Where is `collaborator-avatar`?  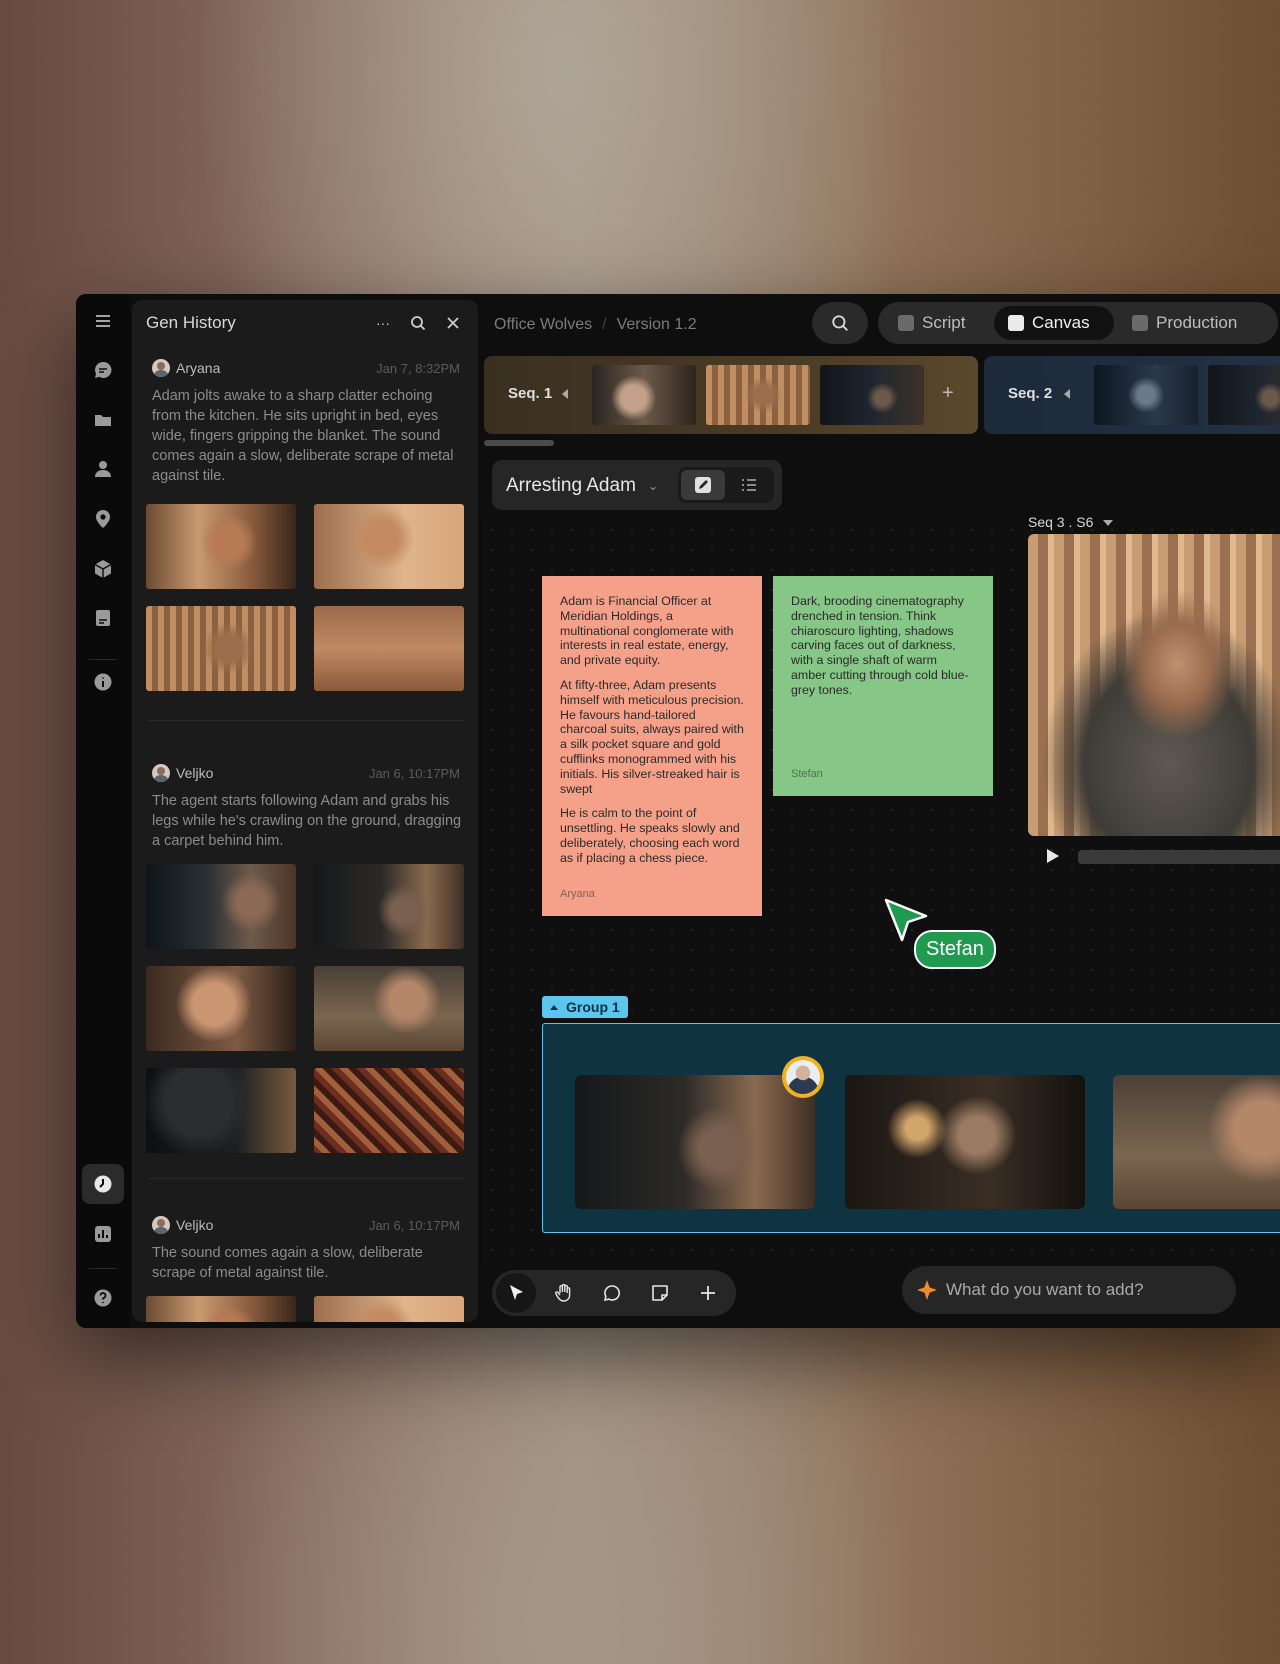 collaborator-avatar is located at coordinates (803, 1077).